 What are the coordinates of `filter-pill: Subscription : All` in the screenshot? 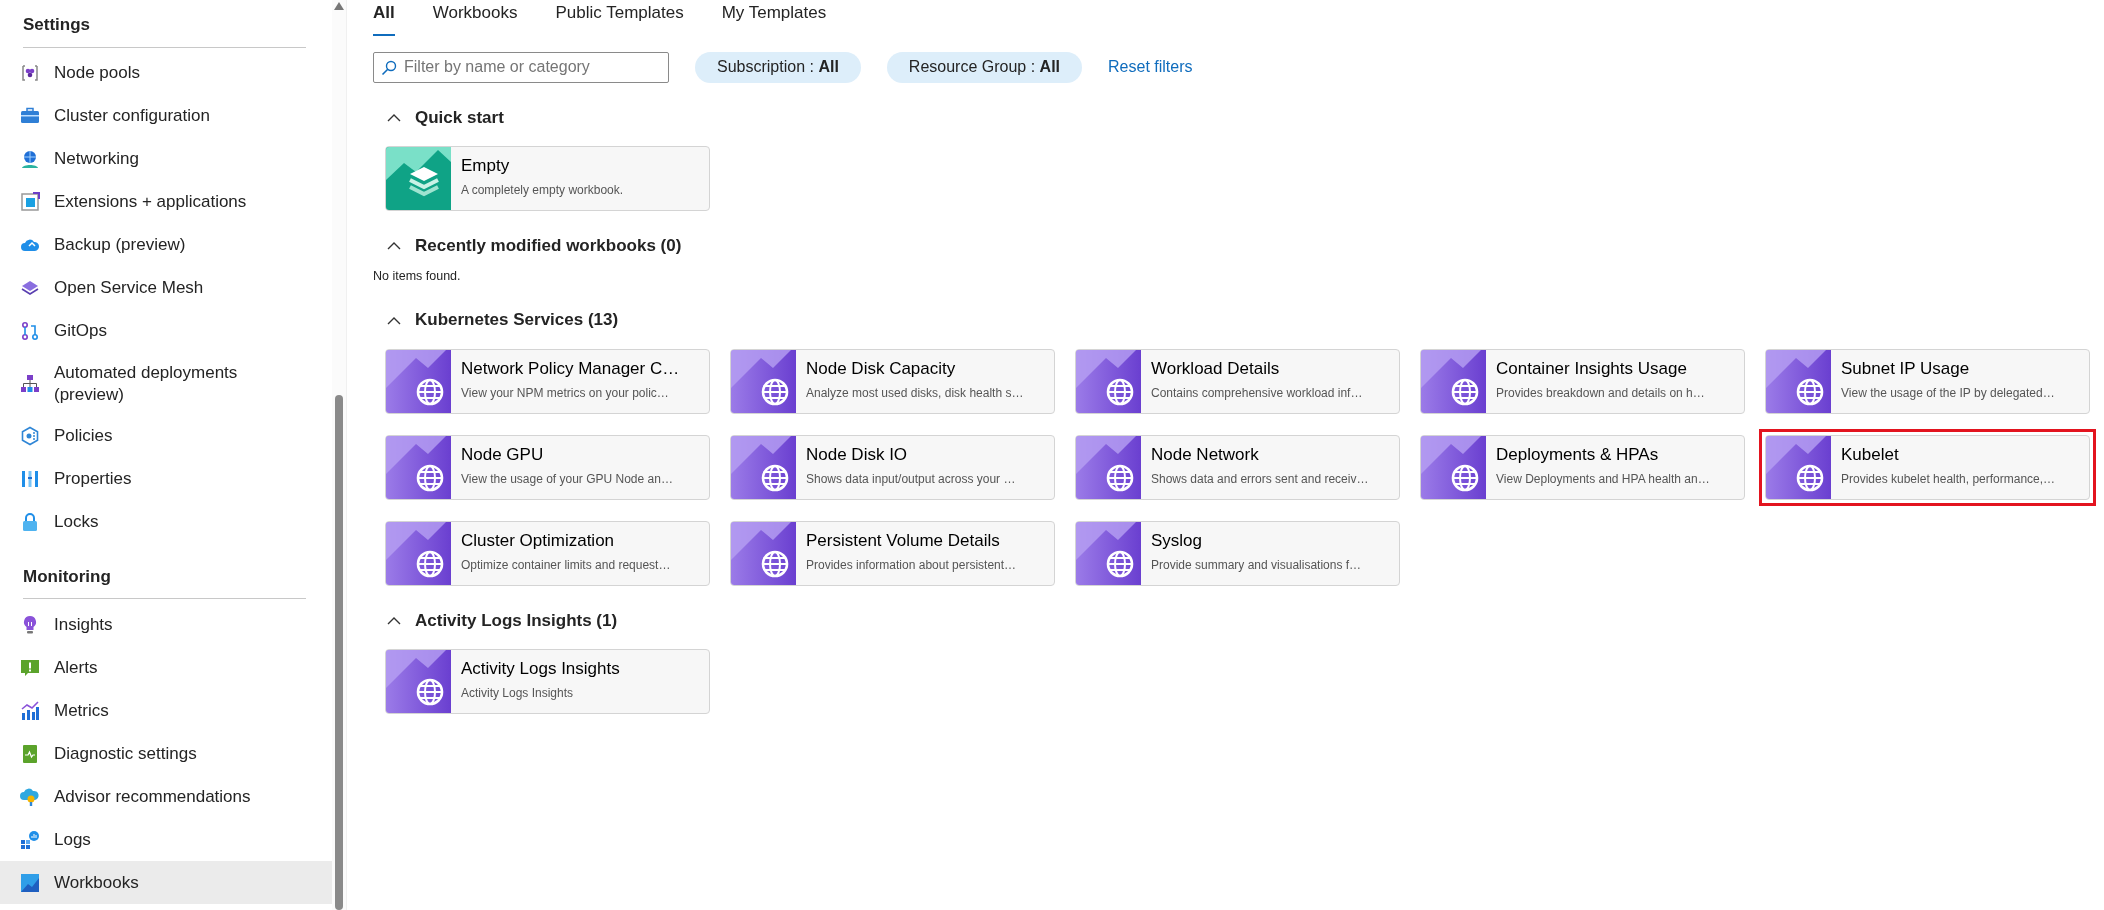 It's located at (778, 67).